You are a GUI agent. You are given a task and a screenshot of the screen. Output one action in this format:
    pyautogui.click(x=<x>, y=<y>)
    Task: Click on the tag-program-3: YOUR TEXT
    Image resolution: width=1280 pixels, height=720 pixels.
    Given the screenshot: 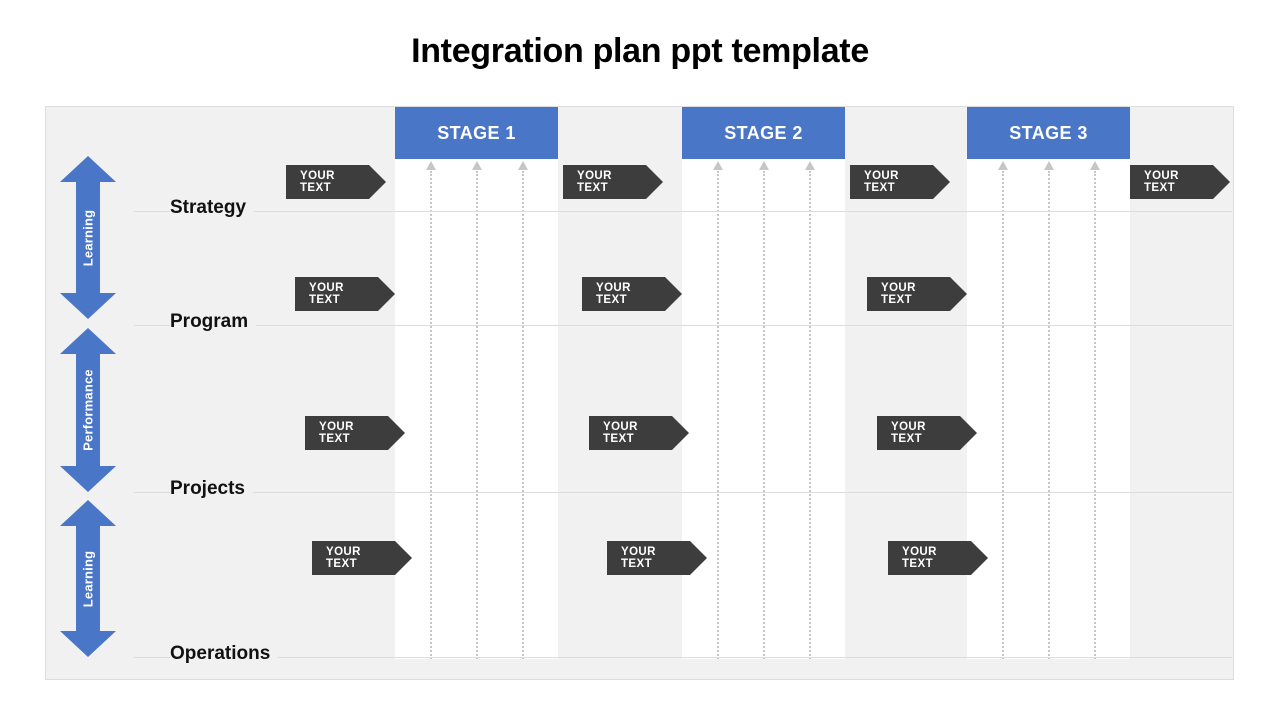 What is the action you would take?
    pyautogui.click(x=917, y=294)
    